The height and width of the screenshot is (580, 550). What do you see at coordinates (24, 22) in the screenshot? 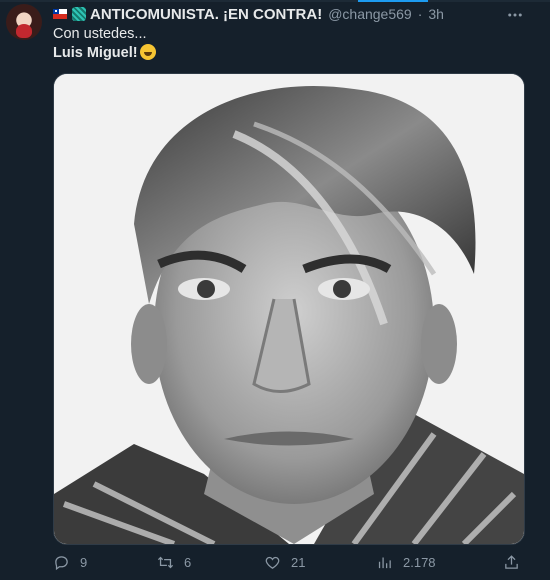
I see `avatar` at bounding box center [24, 22].